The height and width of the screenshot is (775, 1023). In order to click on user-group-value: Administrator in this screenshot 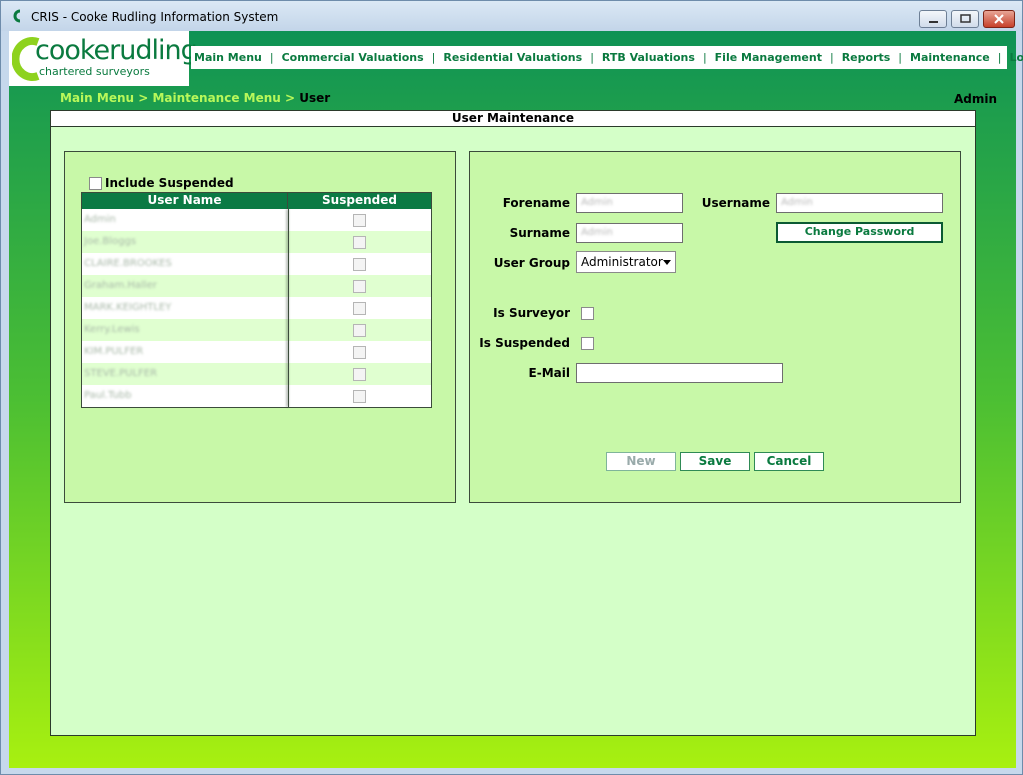, I will do `click(622, 262)`.